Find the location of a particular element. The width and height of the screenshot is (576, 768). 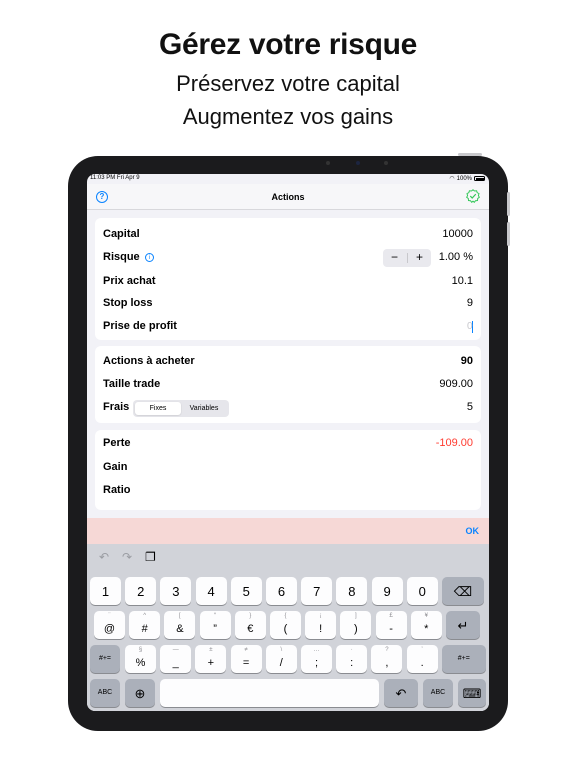

key-symbol: {( is located at coordinates (285, 625).